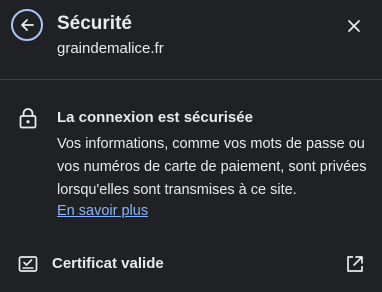 This screenshot has height=292, width=382. Describe the element at coordinates (108, 263) in the screenshot. I see `certificate-label: Certificat valide` at that location.